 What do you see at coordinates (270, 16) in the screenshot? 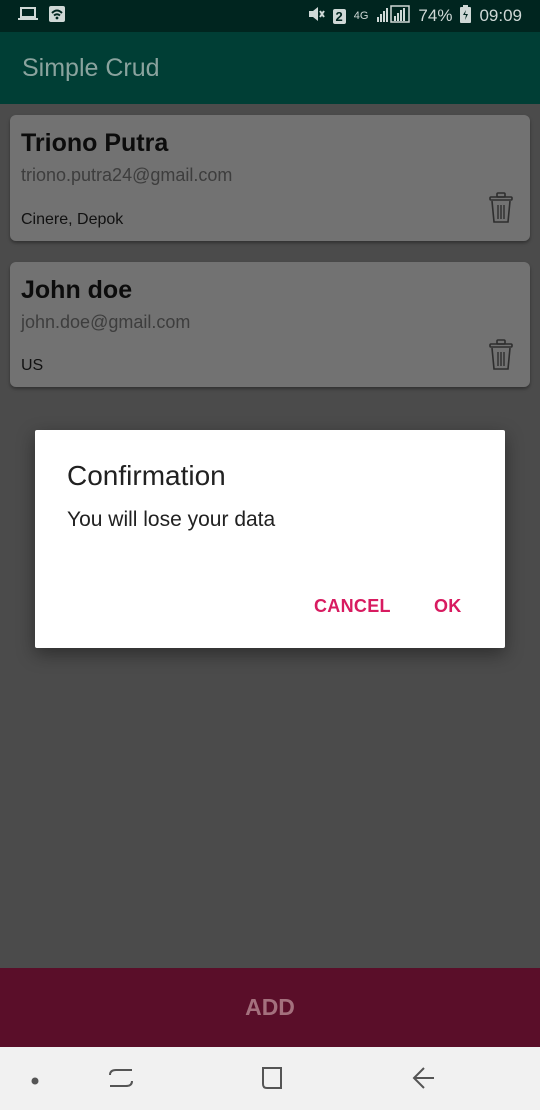
I see `status-bar: 2 4G 74% 09:09` at bounding box center [270, 16].